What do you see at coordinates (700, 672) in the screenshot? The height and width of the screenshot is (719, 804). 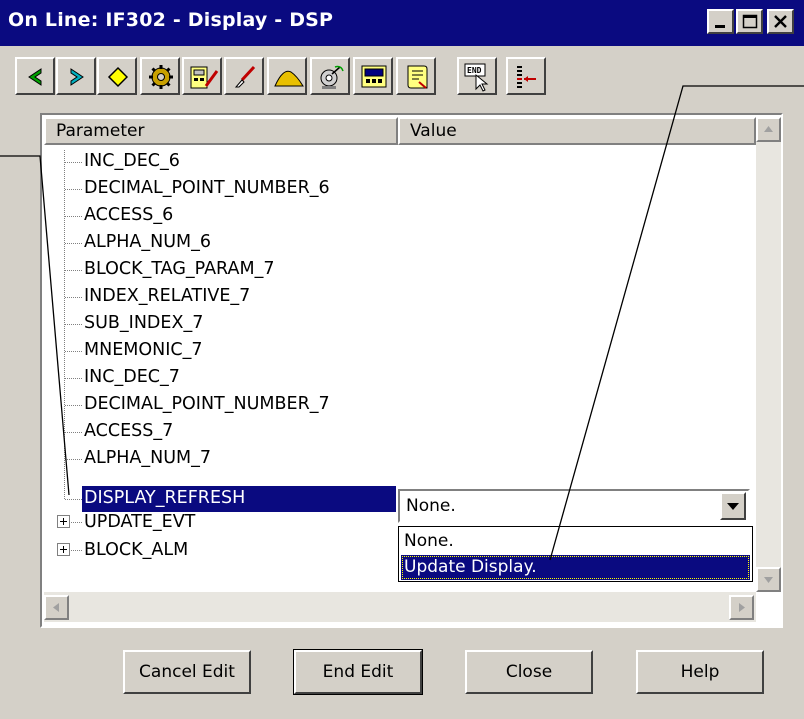 I see `help-button: Help` at bounding box center [700, 672].